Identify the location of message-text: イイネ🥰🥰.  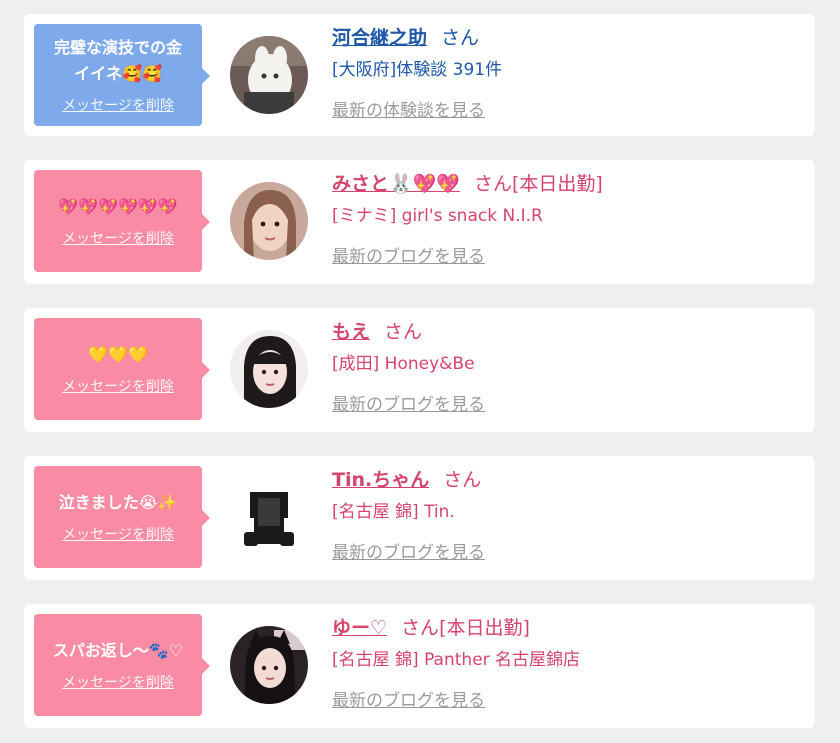
(118, 73).